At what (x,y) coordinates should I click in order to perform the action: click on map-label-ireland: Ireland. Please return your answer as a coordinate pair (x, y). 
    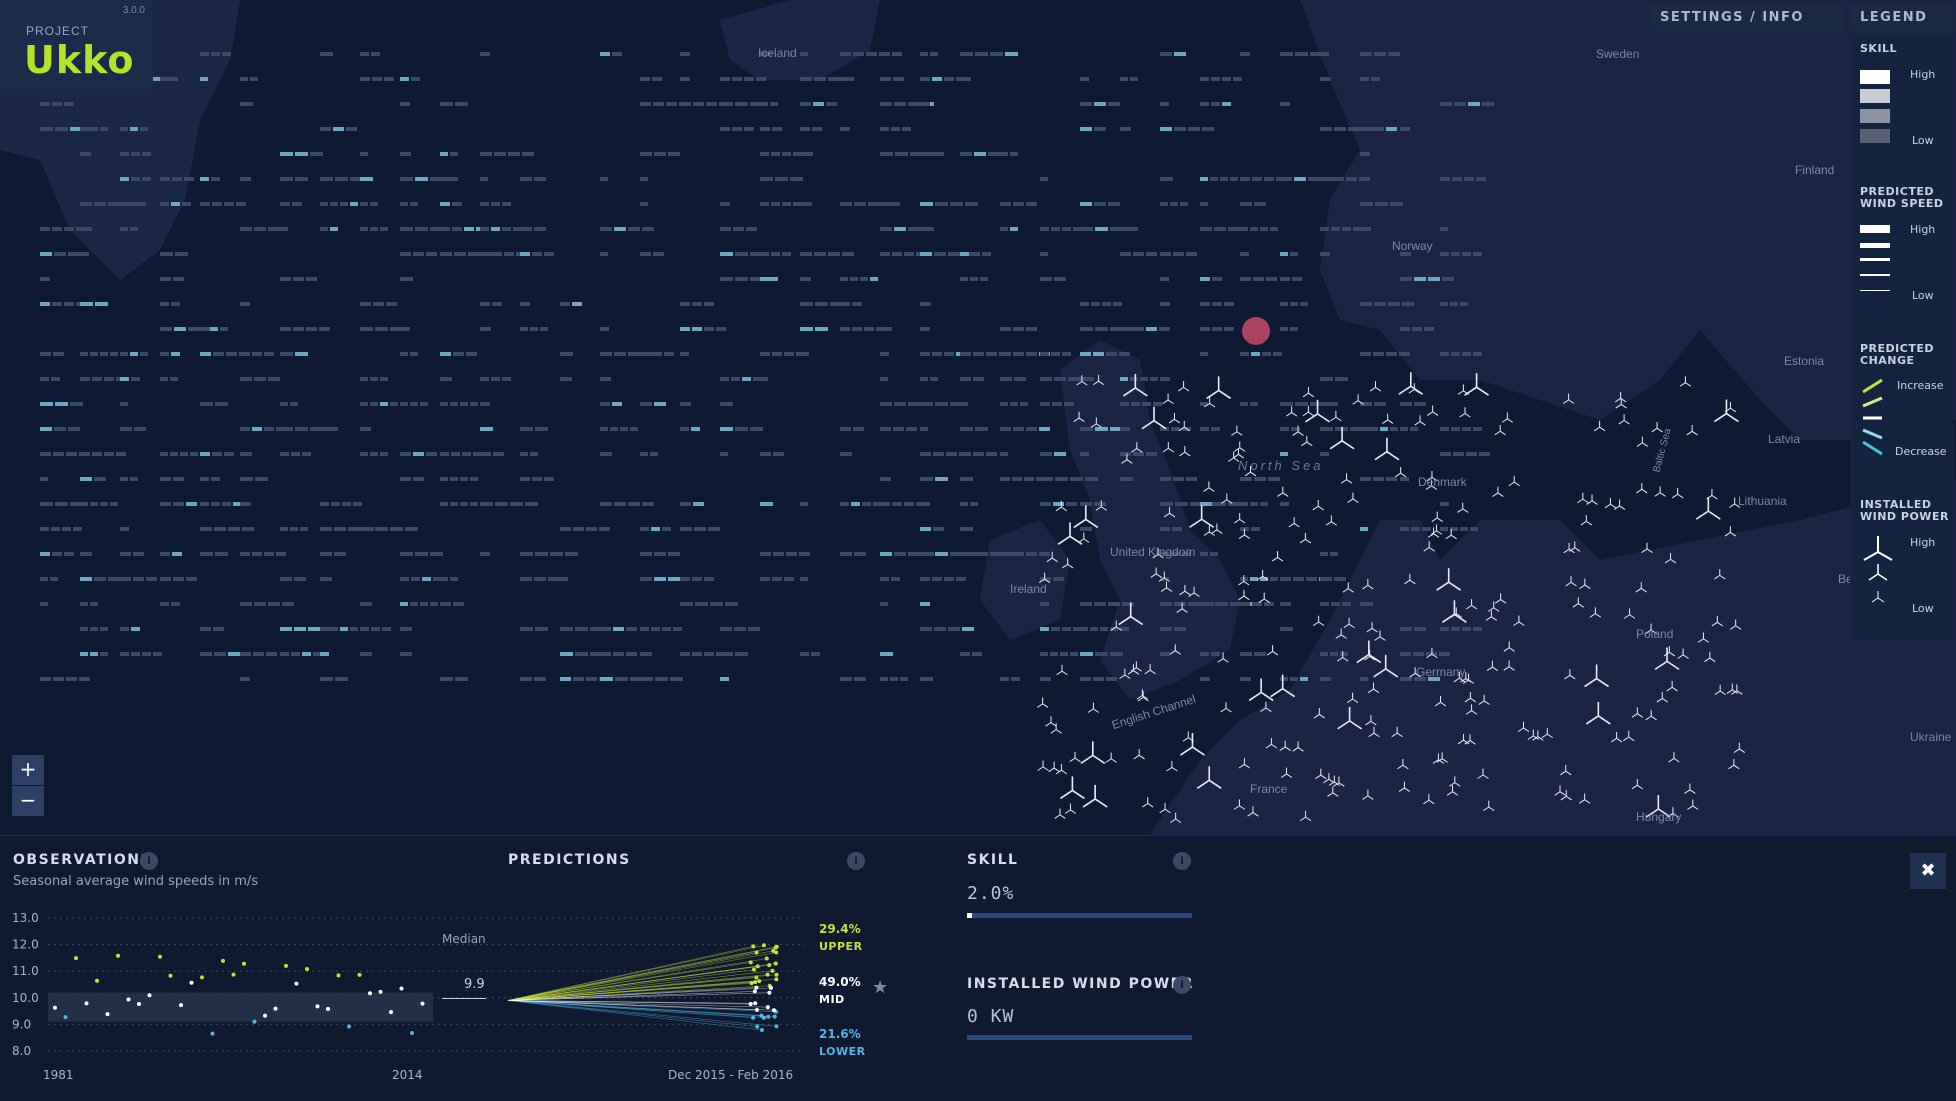
    Looking at the image, I should click on (1028, 589).